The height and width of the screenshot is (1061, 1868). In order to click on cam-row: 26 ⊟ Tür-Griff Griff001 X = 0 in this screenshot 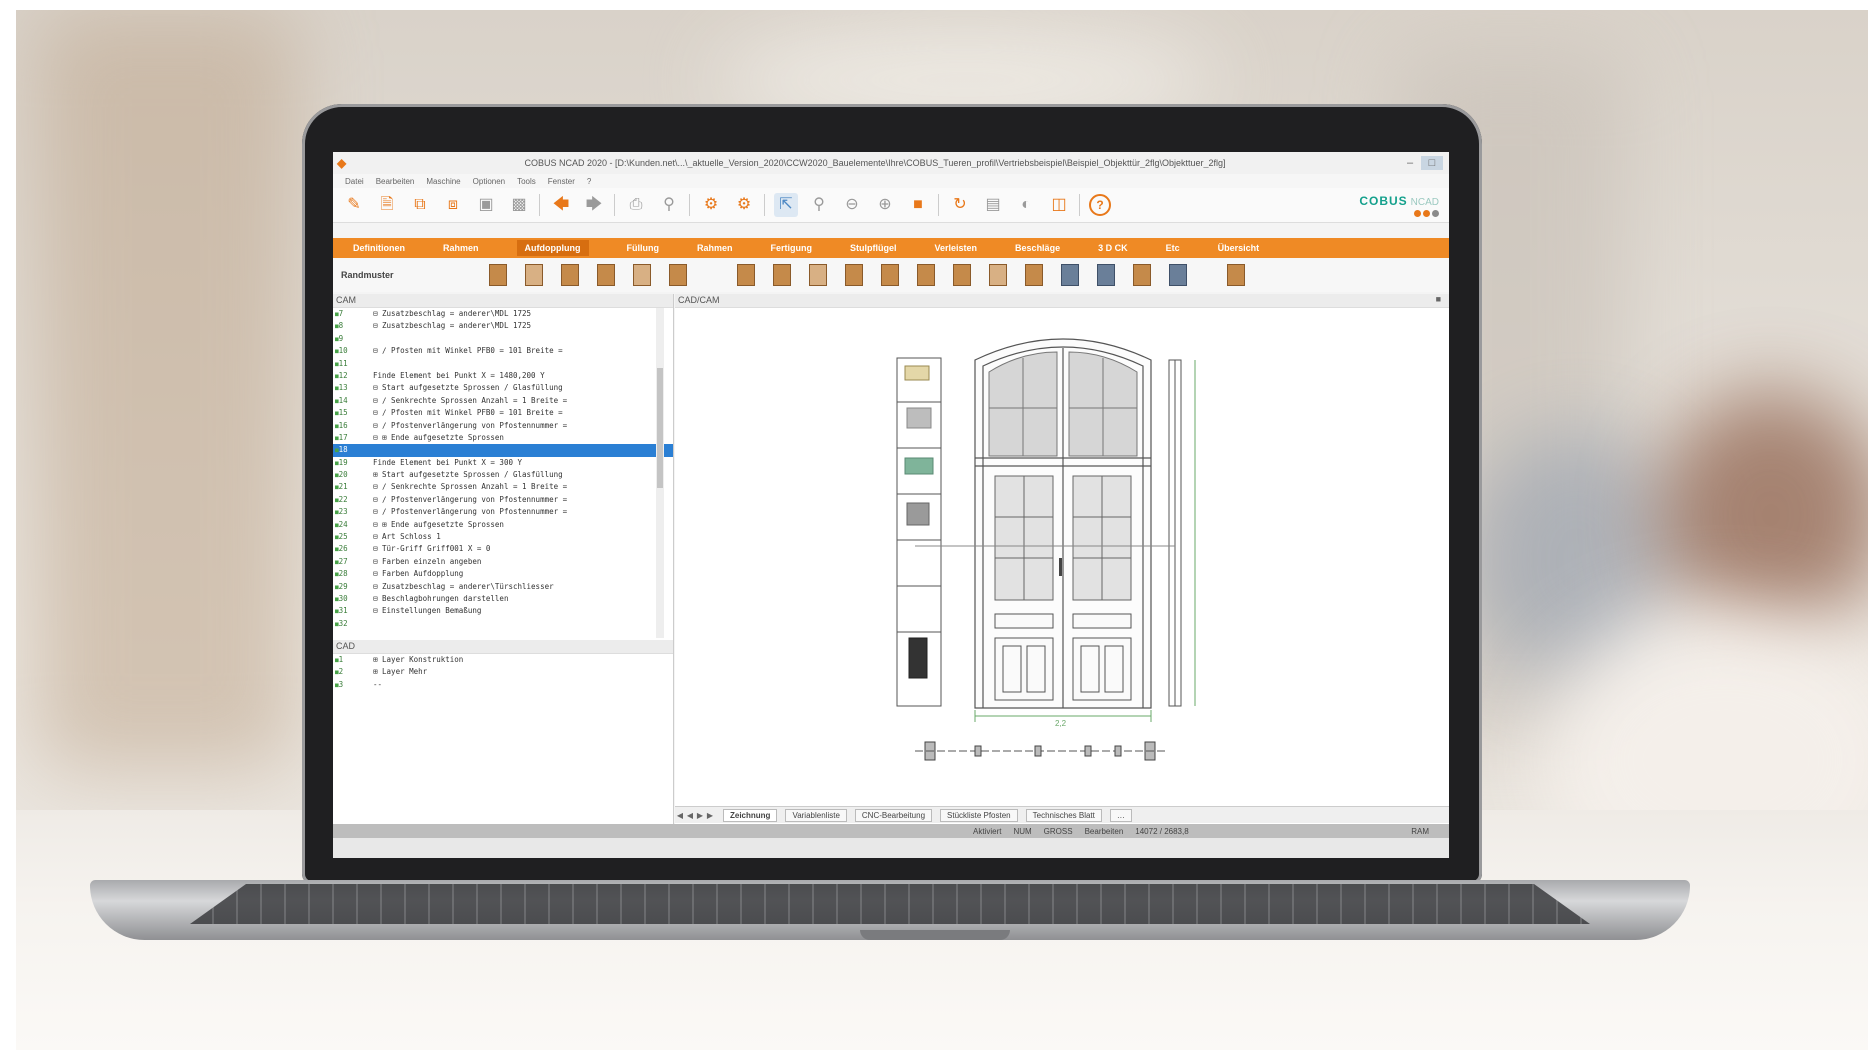, I will do `click(503, 549)`.